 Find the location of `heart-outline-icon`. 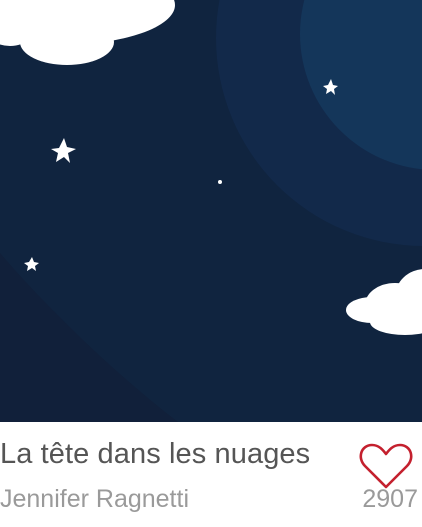

heart-outline-icon is located at coordinates (386, 466).